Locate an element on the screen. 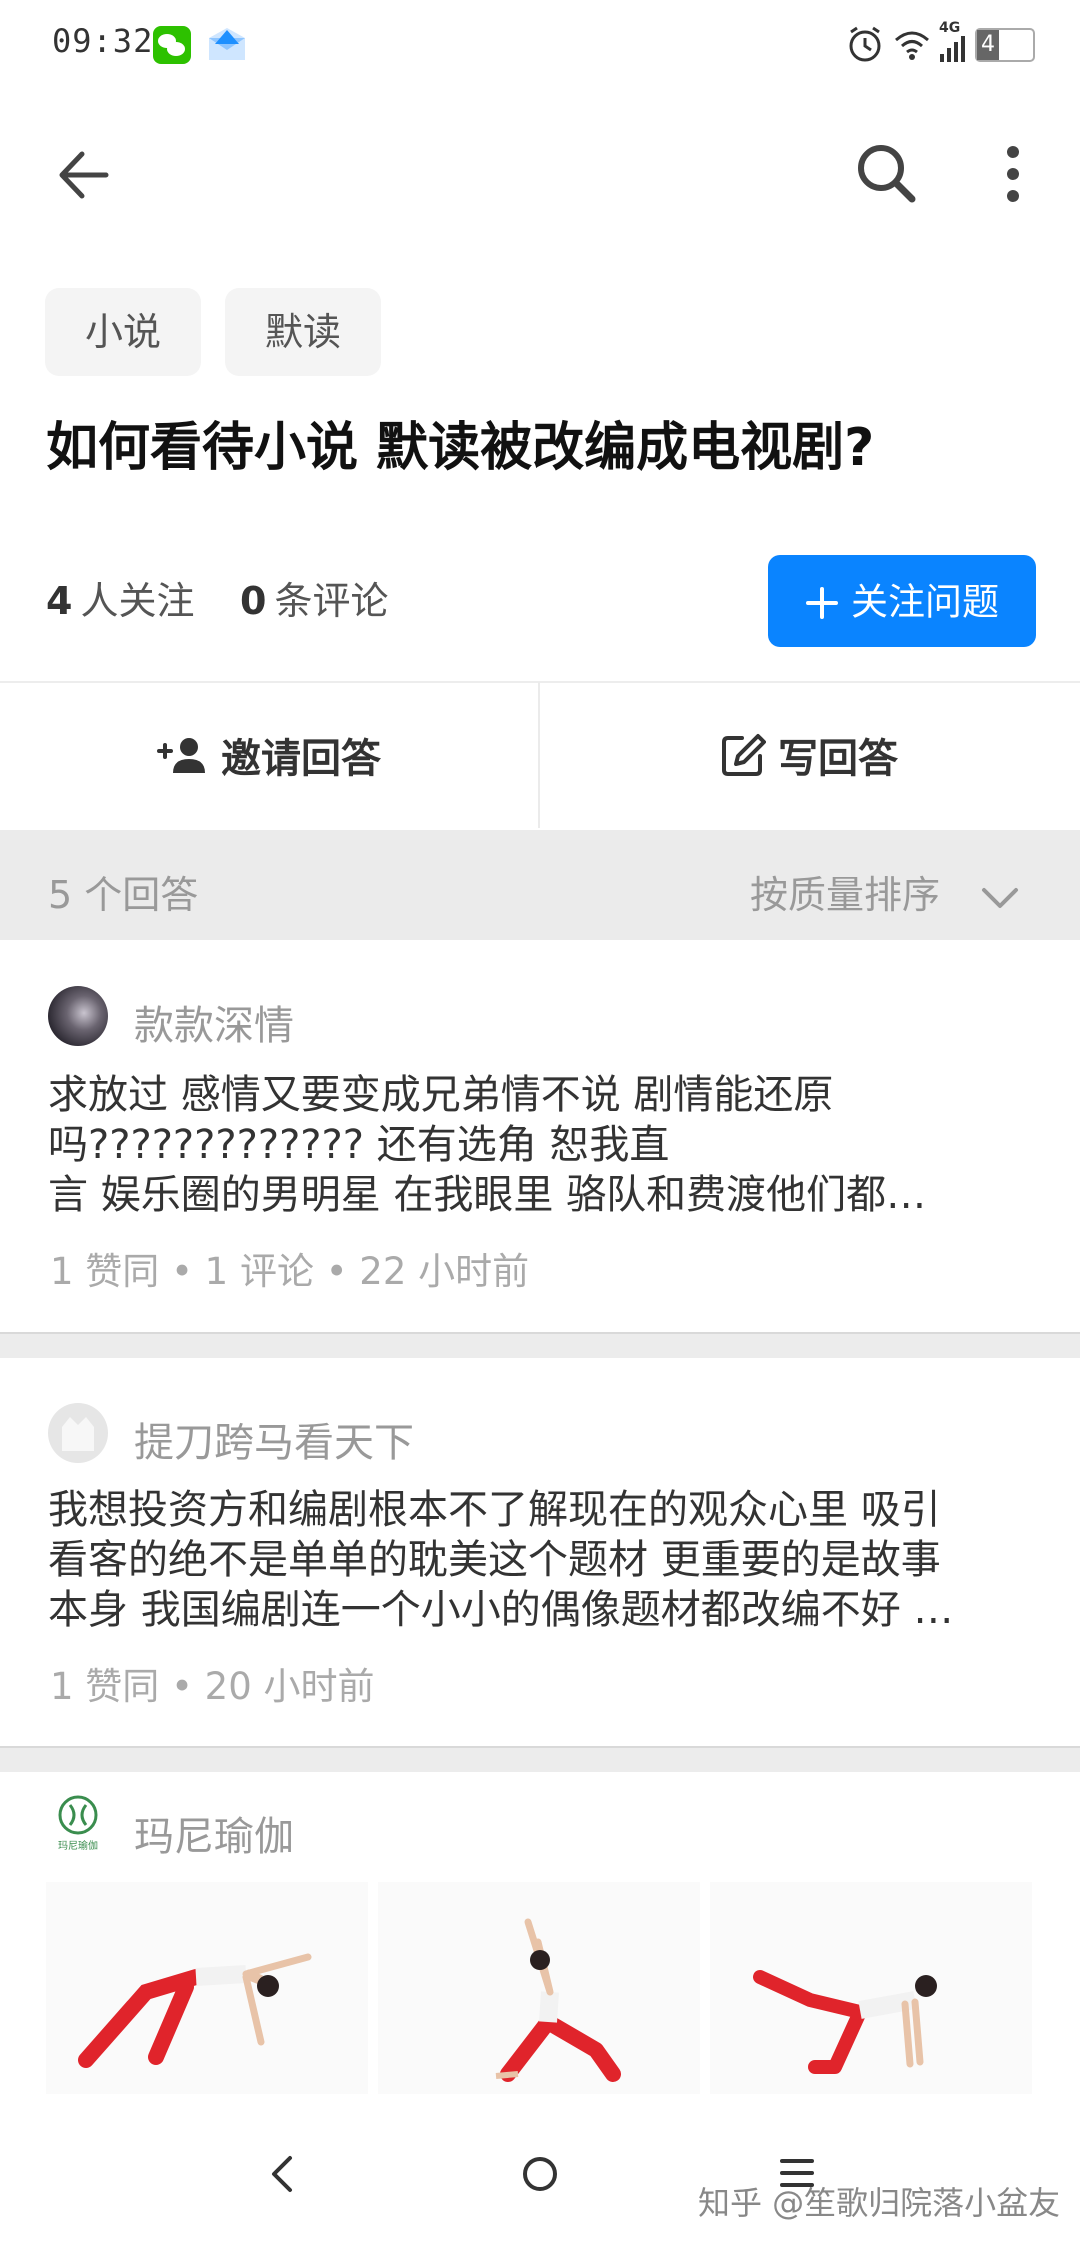 The image size is (1080, 2246). status-bar: 09:32 4G 4 is located at coordinates (540, 45).